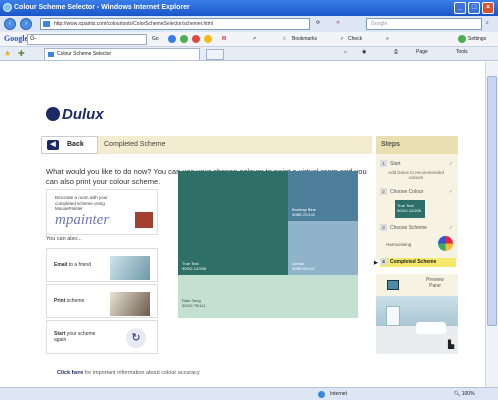  What do you see at coordinates (477, 39) in the screenshot?
I see `settings-button: Settings` at bounding box center [477, 39].